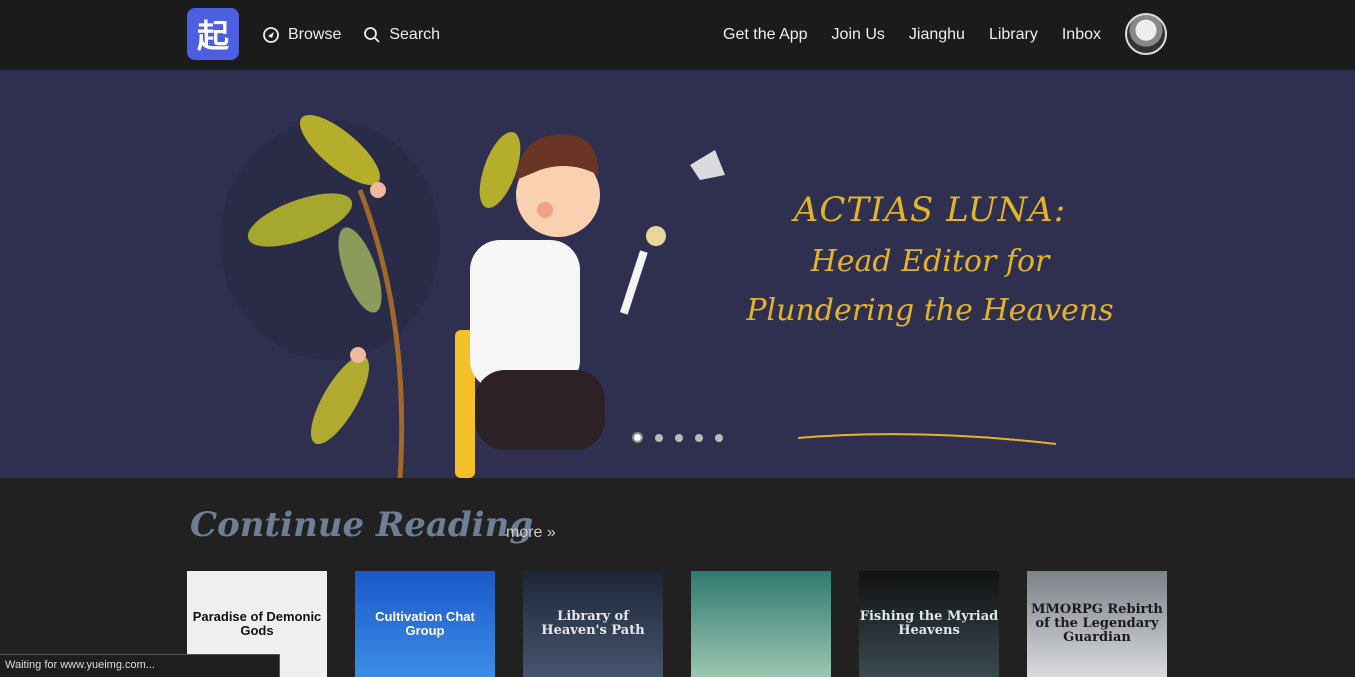 This screenshot has width=1355, height=677. I want to click on search-link: Search, so click(401, 35).